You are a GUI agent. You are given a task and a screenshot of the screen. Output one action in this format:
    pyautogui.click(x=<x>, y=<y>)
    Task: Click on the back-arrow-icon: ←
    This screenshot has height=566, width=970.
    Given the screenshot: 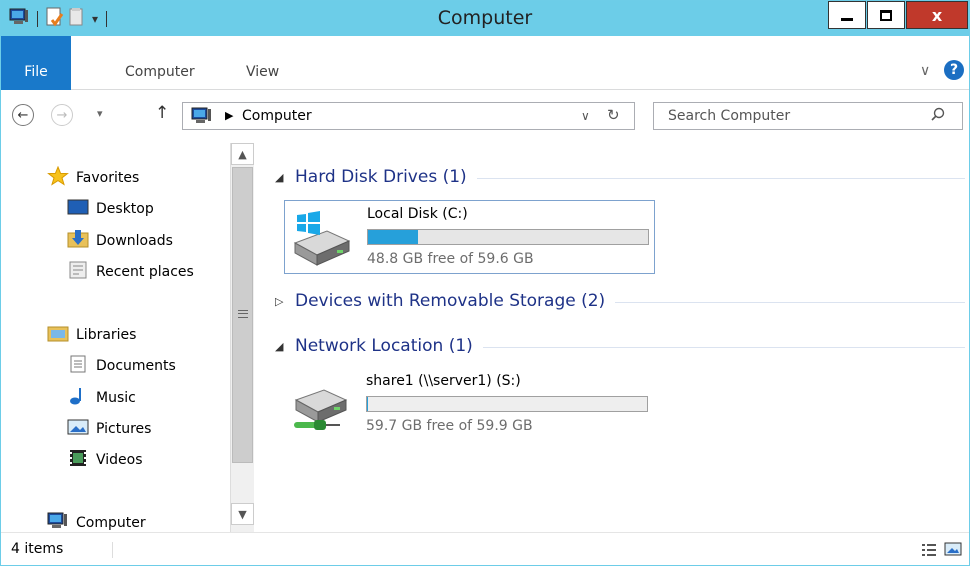 What is the action you would take?
    pyautogui.click(x=23, y=115)
    